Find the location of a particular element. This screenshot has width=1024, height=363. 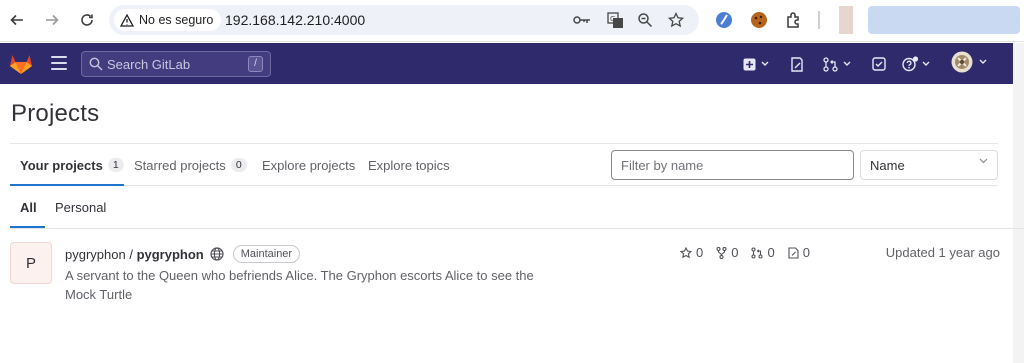

user-menu-button is located at coordinates (969, 62).